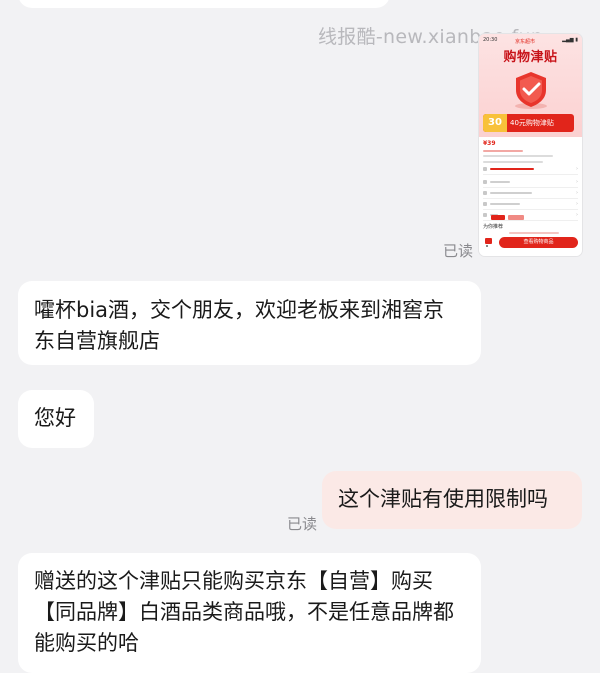  What do you see at coordinates (531, 90) in the screenshot?
I see `shield-icon` at bounding box center [531, 90].